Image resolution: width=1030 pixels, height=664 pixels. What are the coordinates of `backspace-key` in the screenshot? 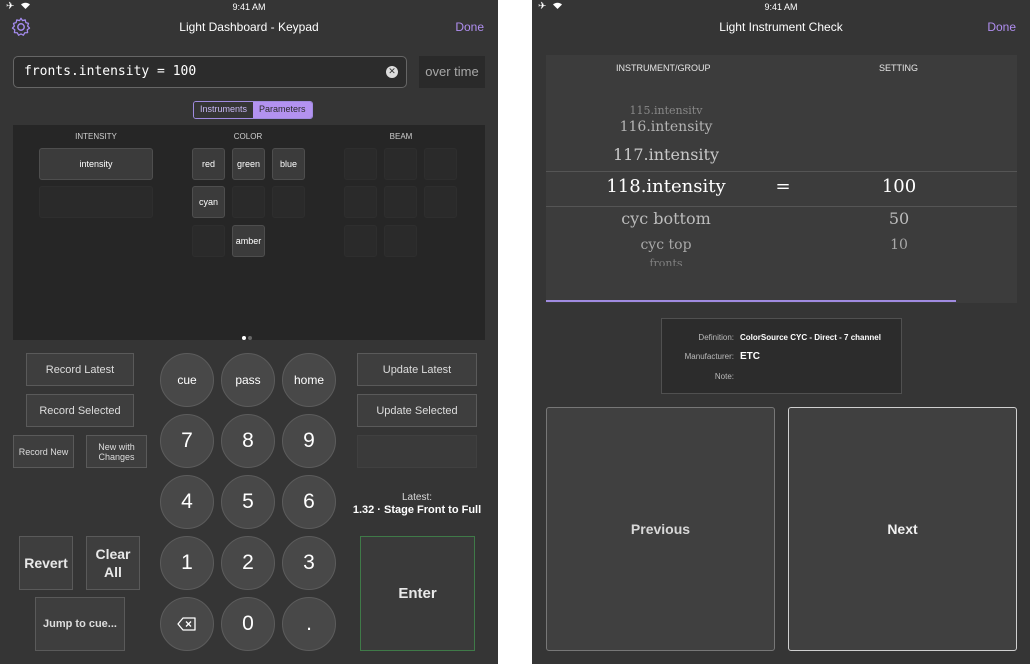 It's located at (187, 624).